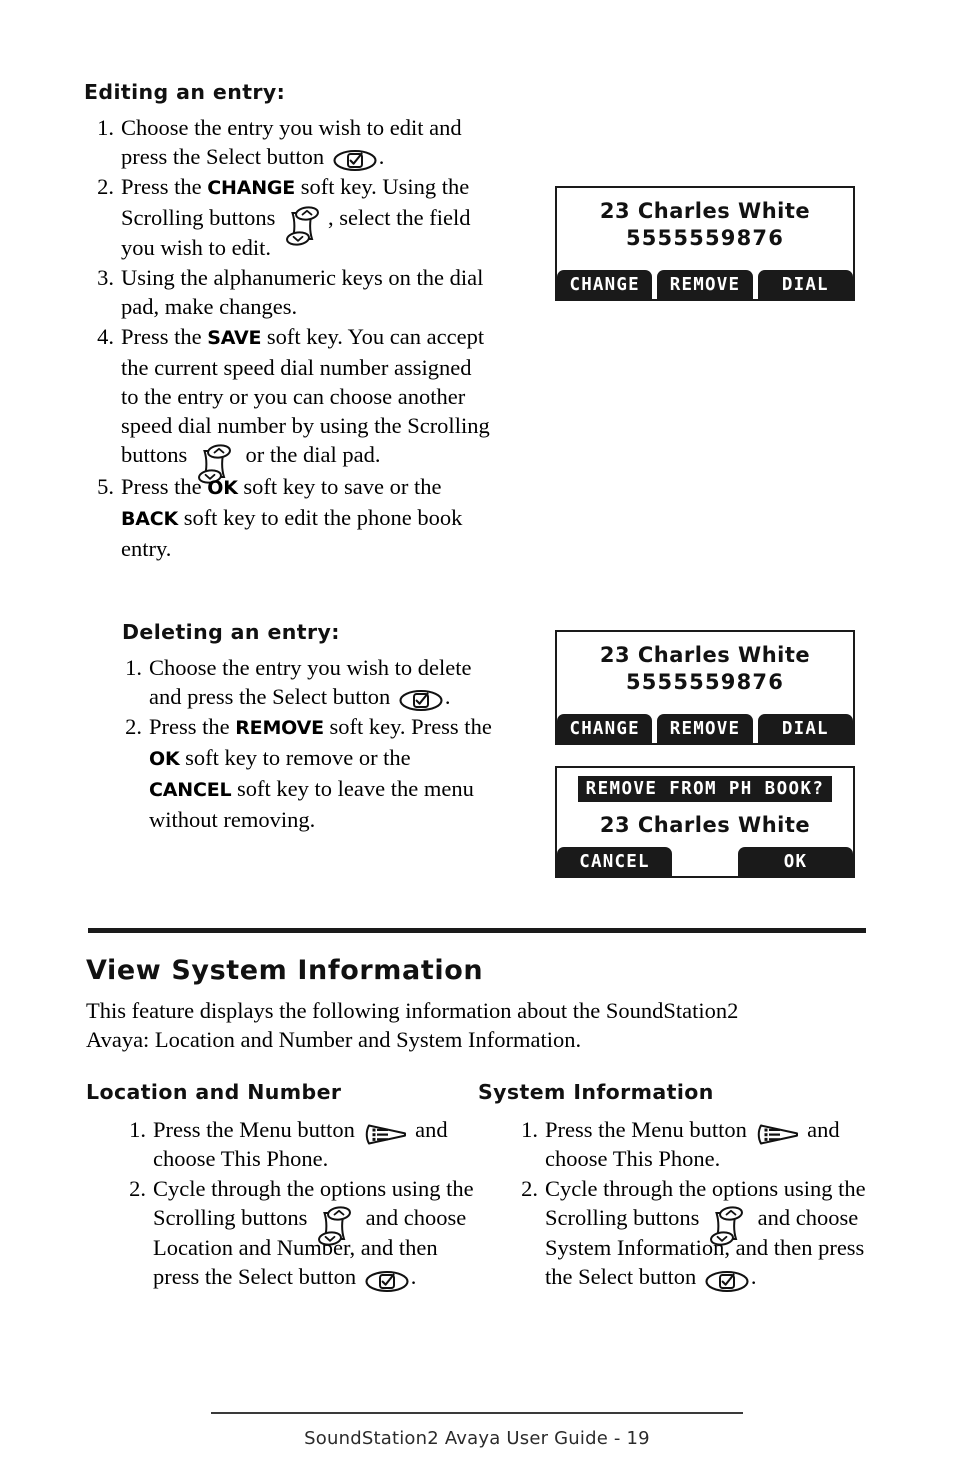 Image resolution: width=954 pixels, height=1475 pixels. I want to click on lcd1-softkey-bar: CHANGE REMOVE DIAL, so click(705, 284).